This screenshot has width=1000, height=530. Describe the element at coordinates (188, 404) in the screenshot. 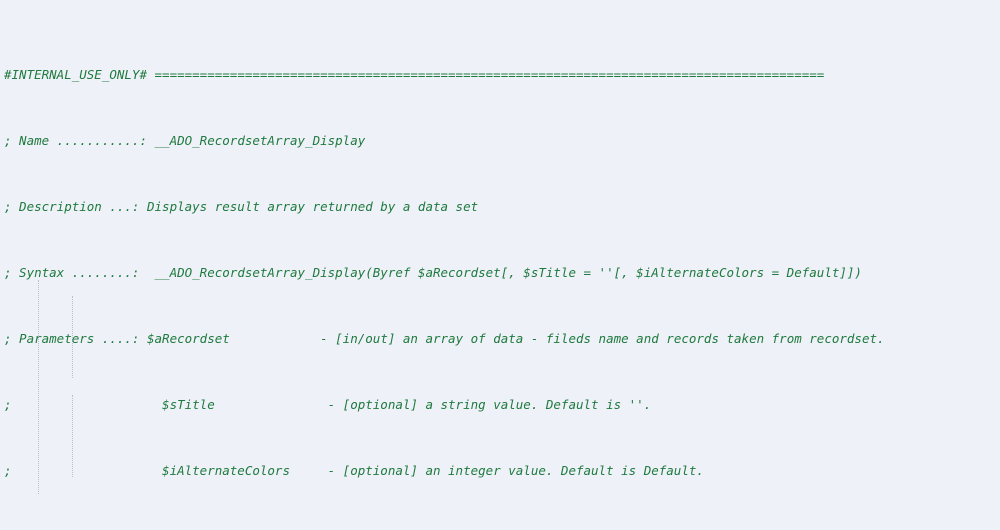

I see `comment-param2-name: $sTitle` at that location.